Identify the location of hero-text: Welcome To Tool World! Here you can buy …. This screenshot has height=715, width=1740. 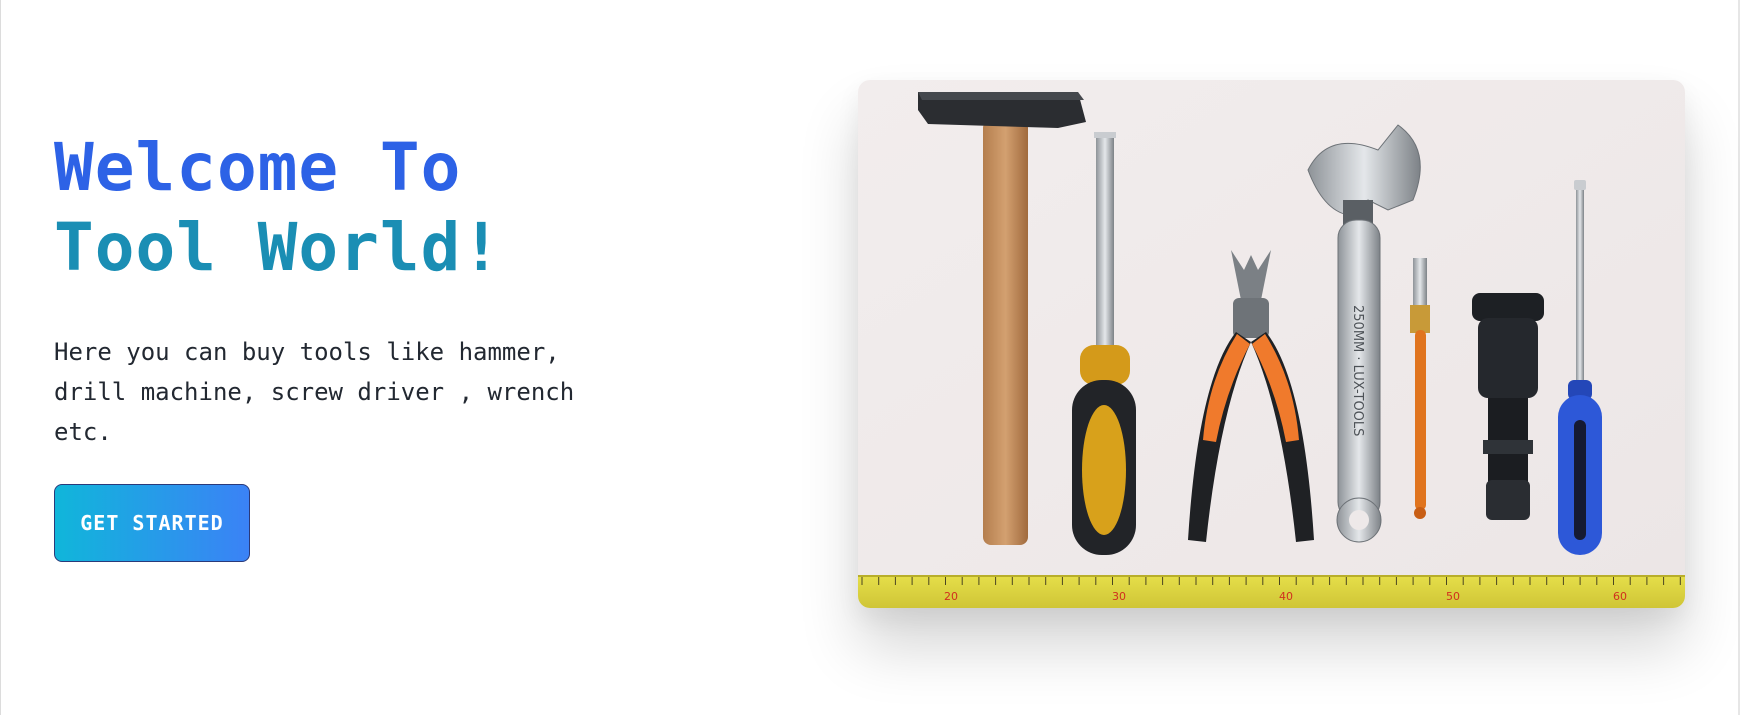
(334, 290).